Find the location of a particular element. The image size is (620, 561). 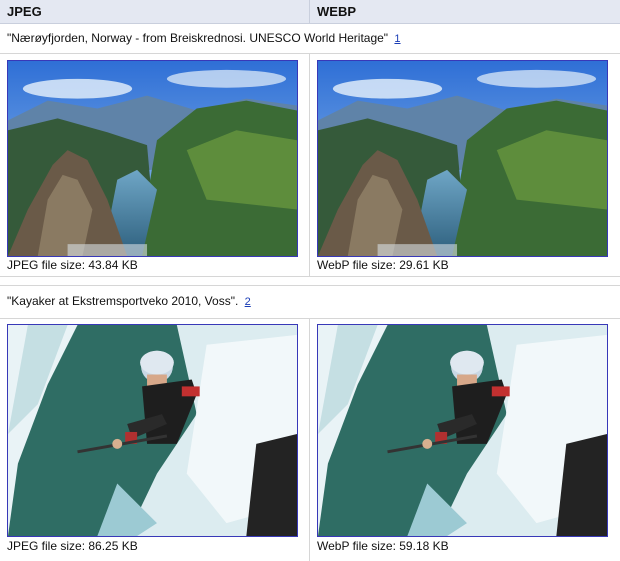

reference-link-2: 2 is located at coordinates (248, 302).